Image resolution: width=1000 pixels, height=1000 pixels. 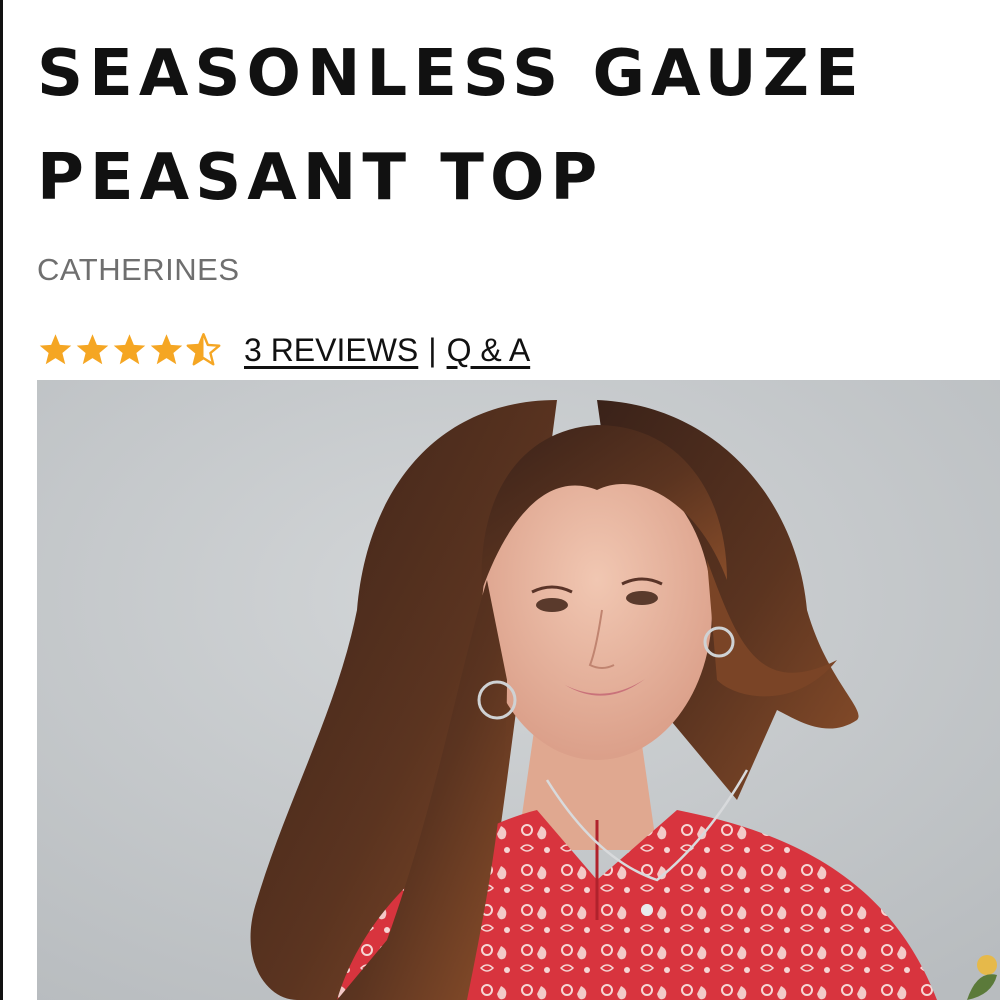 What do you see at coordinates (331, 350) in the screenshot?
I see `reviews-link: 3 REVIEWS` at bounding box center [331, 350].